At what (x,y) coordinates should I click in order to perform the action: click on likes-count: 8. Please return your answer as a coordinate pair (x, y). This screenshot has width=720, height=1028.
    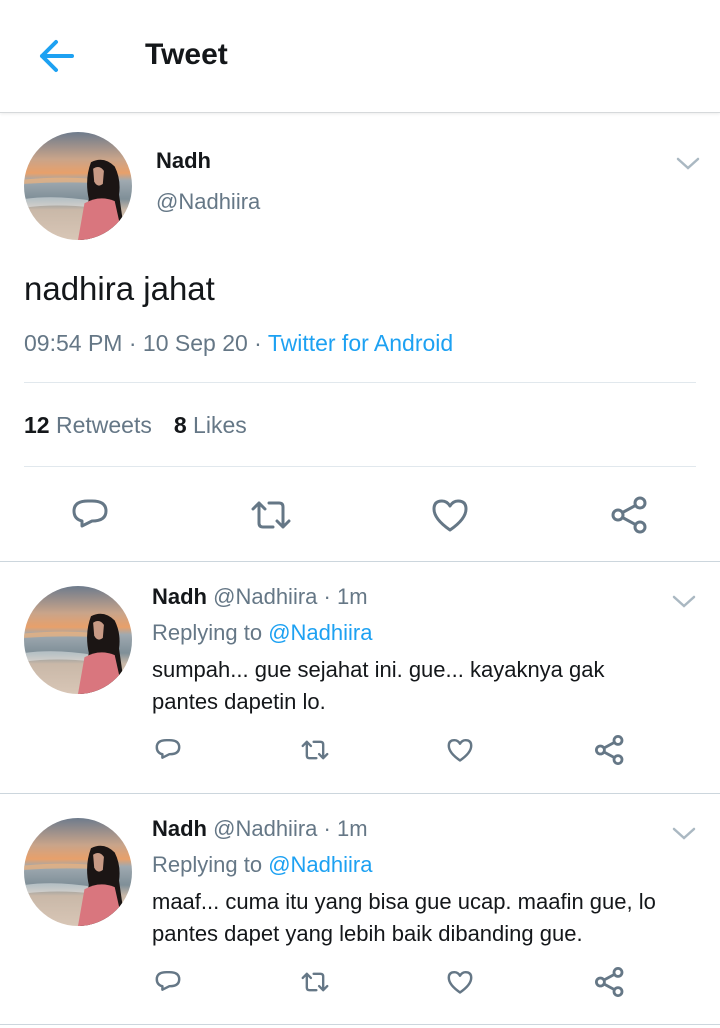
    Looking at the image, I should click on (180, 425).